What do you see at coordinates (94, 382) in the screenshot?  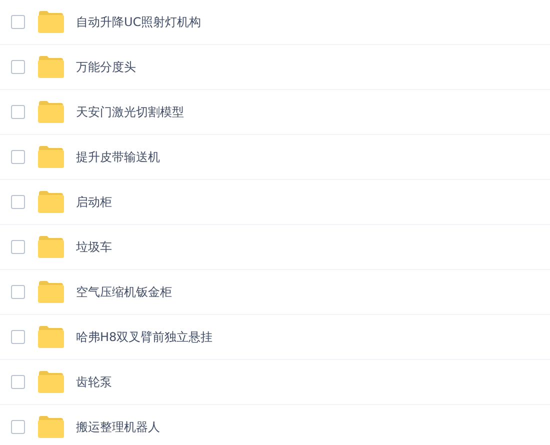 I see `file-name: 齿轮泵` at bounding box center [94, 382].